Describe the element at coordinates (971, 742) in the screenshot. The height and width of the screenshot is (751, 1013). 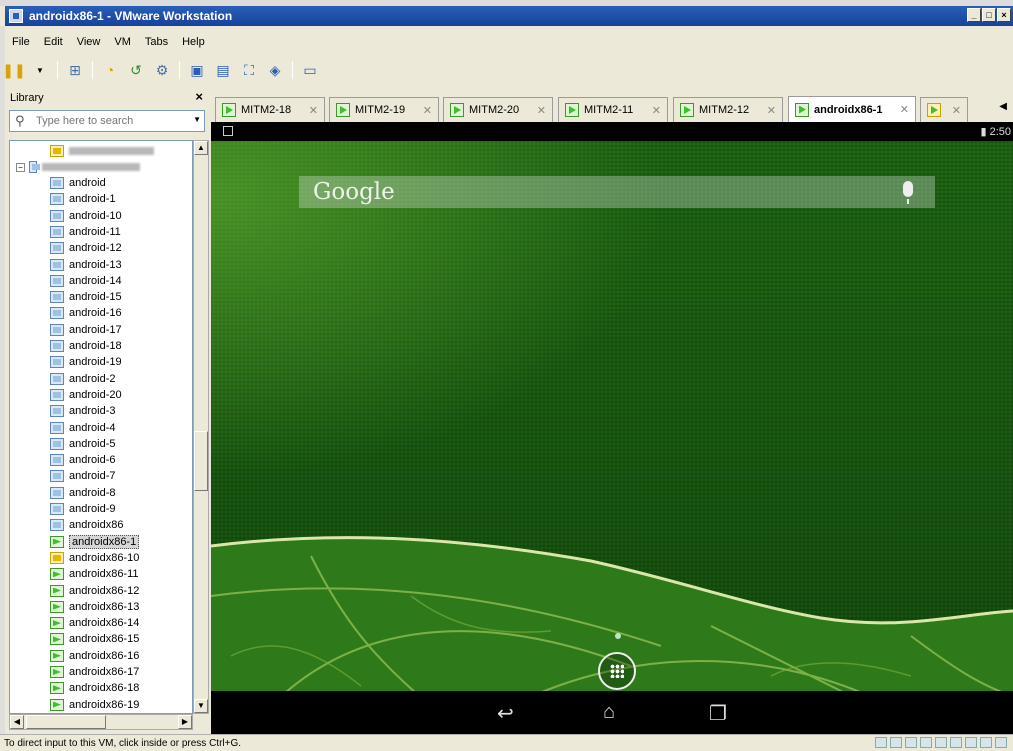
I see `printer-icon` at that location.